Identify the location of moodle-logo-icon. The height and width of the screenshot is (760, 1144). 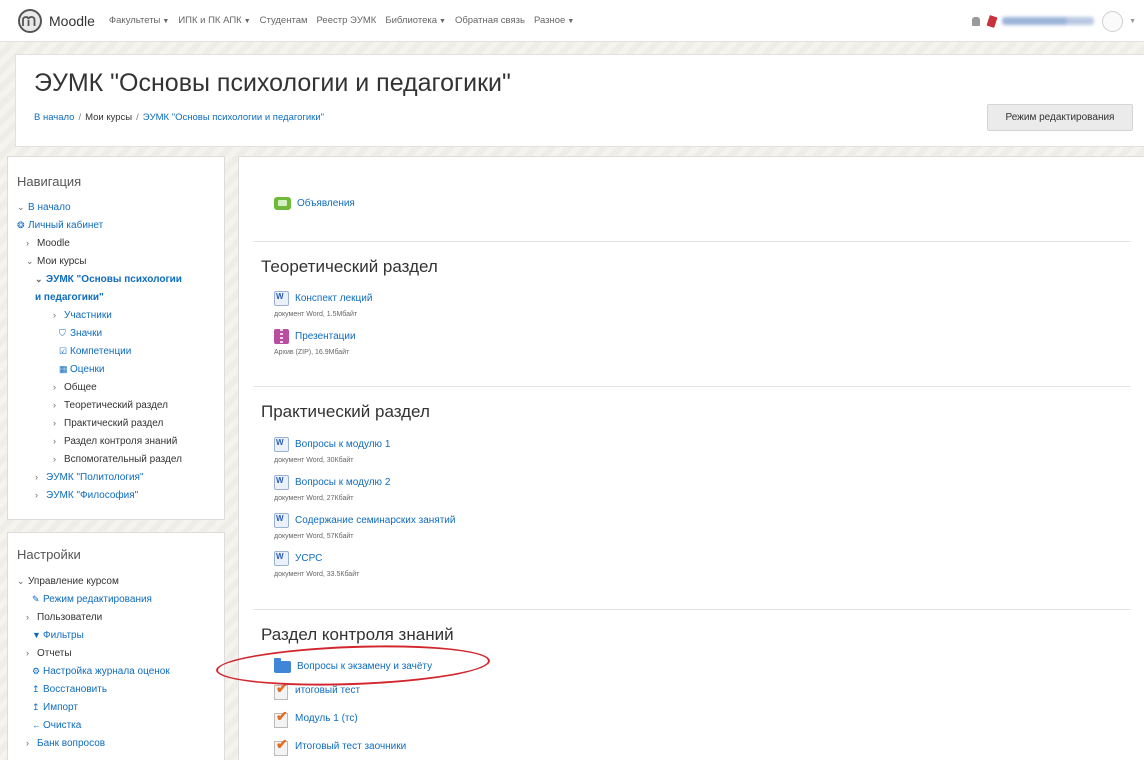
(30, 20).